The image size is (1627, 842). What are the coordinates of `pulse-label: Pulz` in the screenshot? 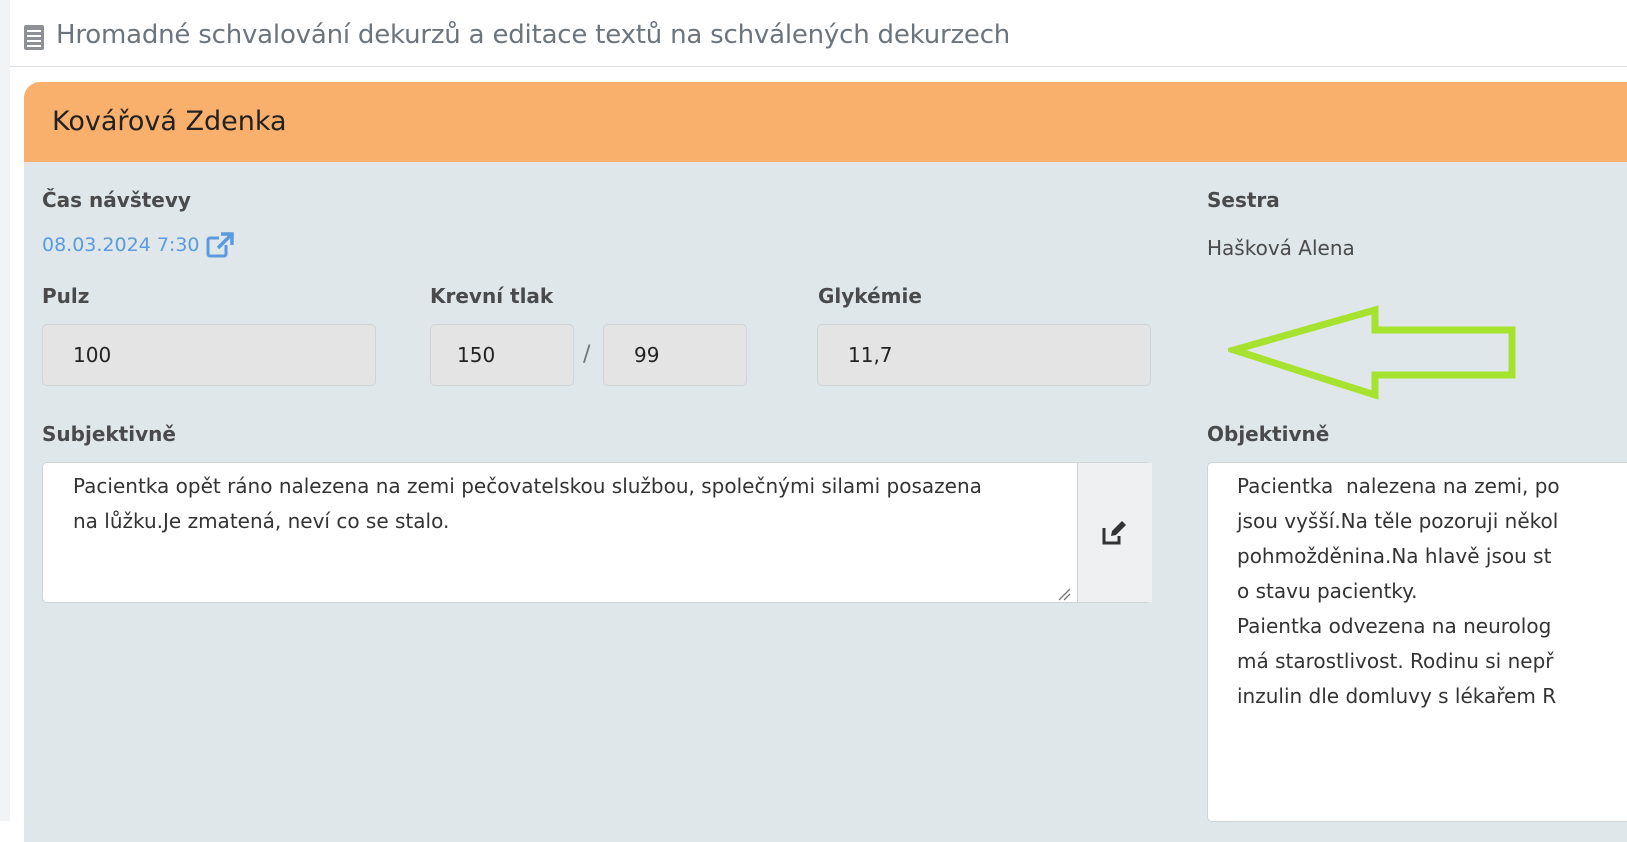 It's located at (66, 296).